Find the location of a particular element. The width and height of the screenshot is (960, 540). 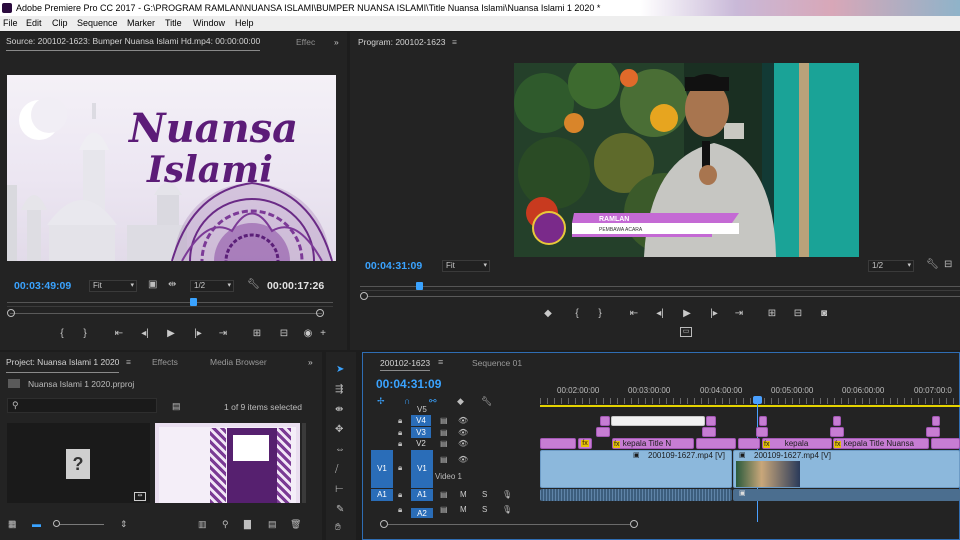

timeline-scroll-handle-left is located at coordinates (384, 524).